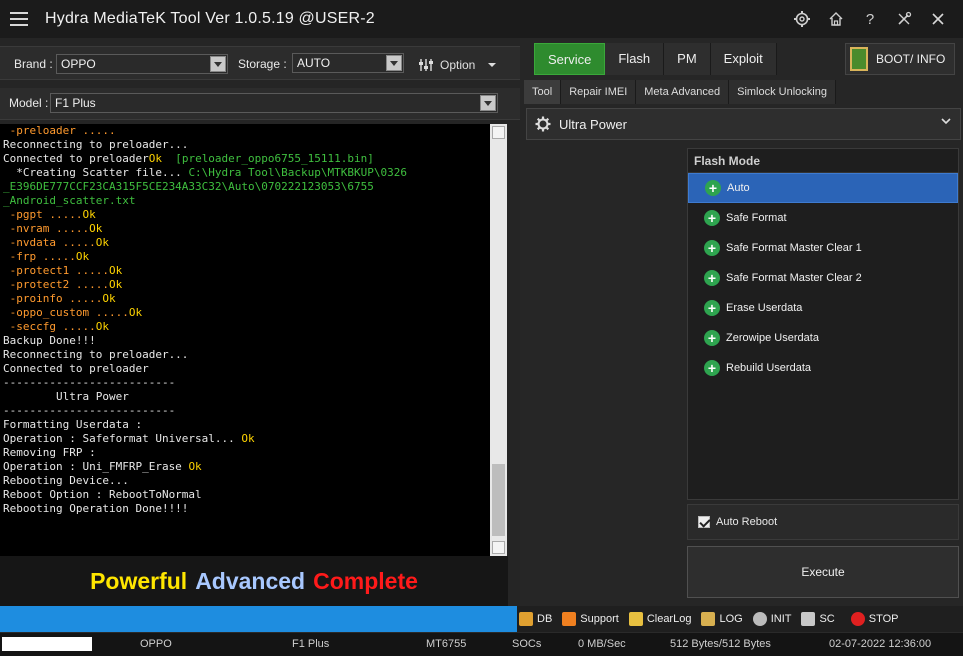  Describe the element at coordinates (823, 218) in the screenshot. I see `flash-item-safe-format: + Safe Format` at that location.